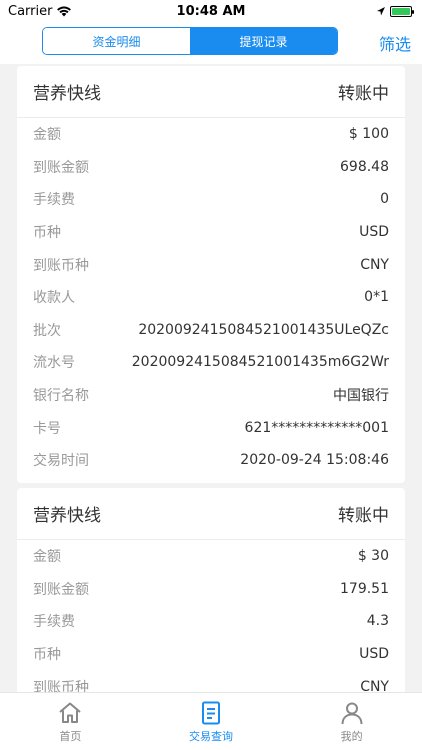 This screenshot has width=422, height=750. I want to click on field-value: $ 100, so click(368, 134).